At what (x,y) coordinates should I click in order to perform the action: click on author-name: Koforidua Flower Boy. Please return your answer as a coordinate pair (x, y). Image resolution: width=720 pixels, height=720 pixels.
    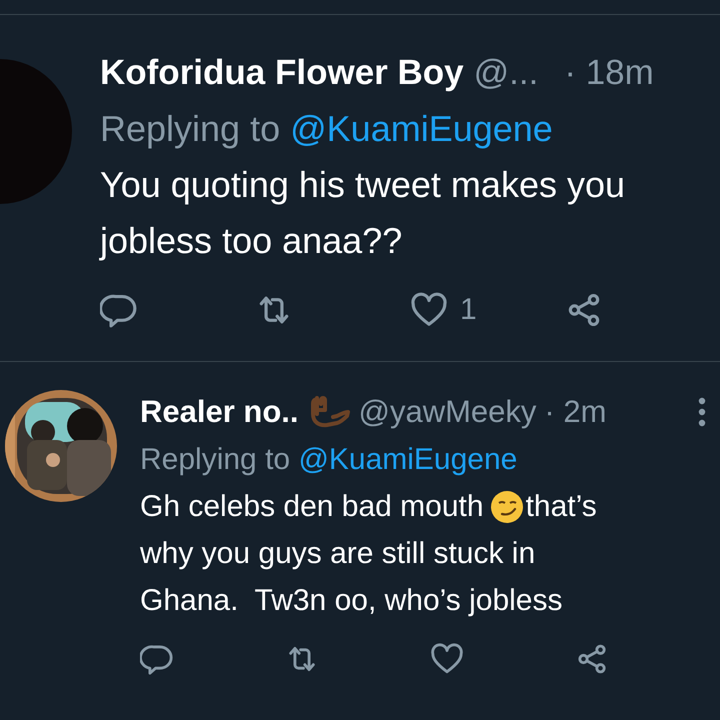
    Looking at the image, I should click on (282, 73).